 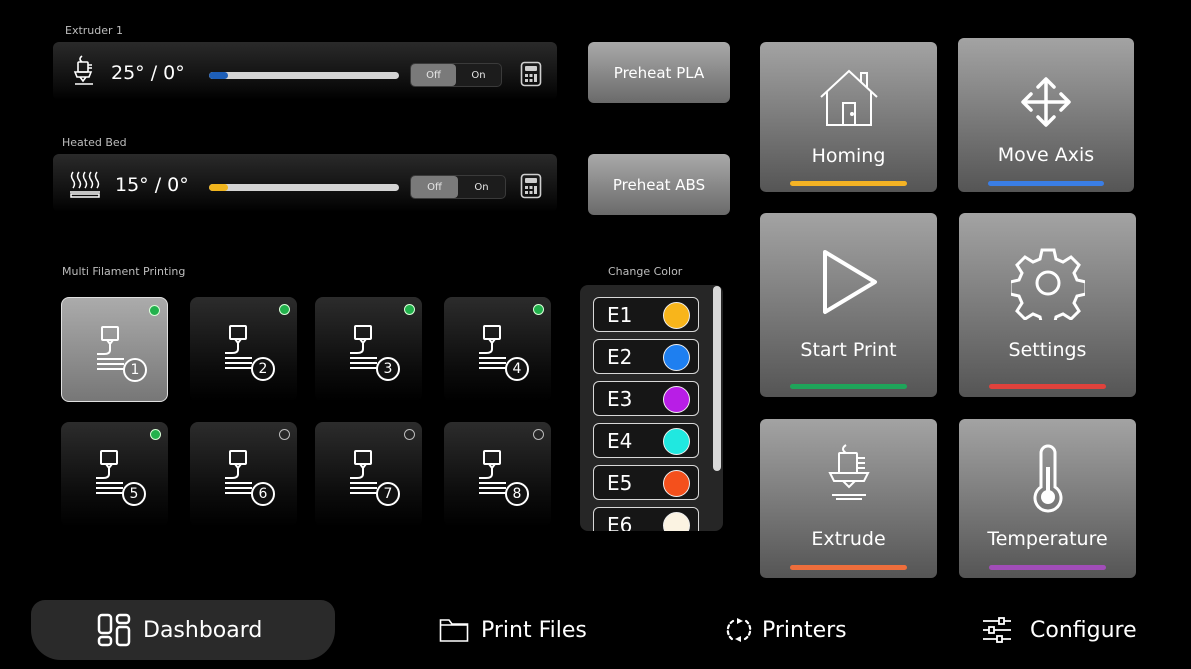 I want to click on slot-number: 4, so click(x=517, y=369).